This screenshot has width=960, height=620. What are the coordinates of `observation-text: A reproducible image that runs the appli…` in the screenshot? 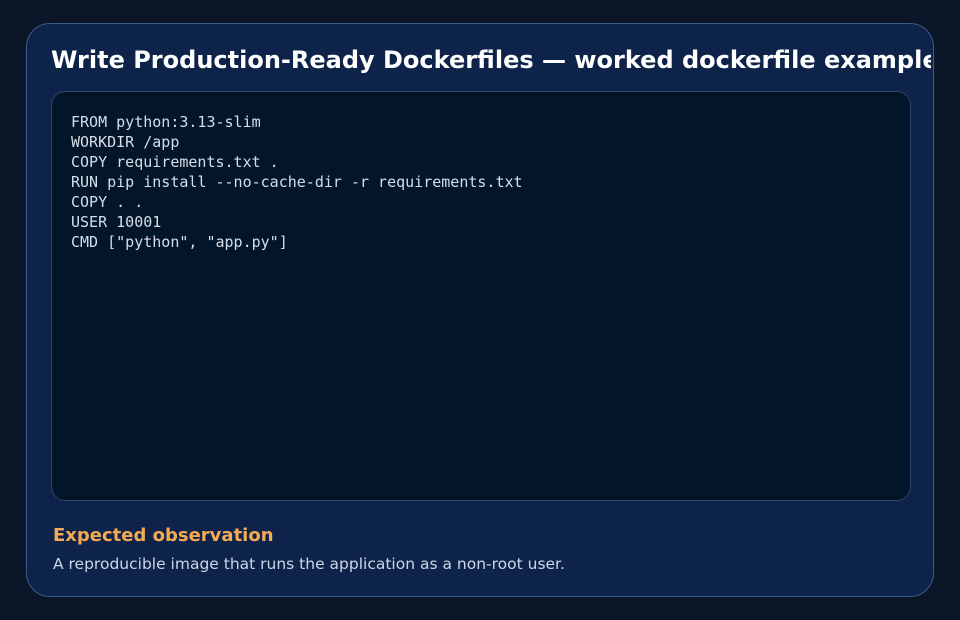 It's located at (309, 564).